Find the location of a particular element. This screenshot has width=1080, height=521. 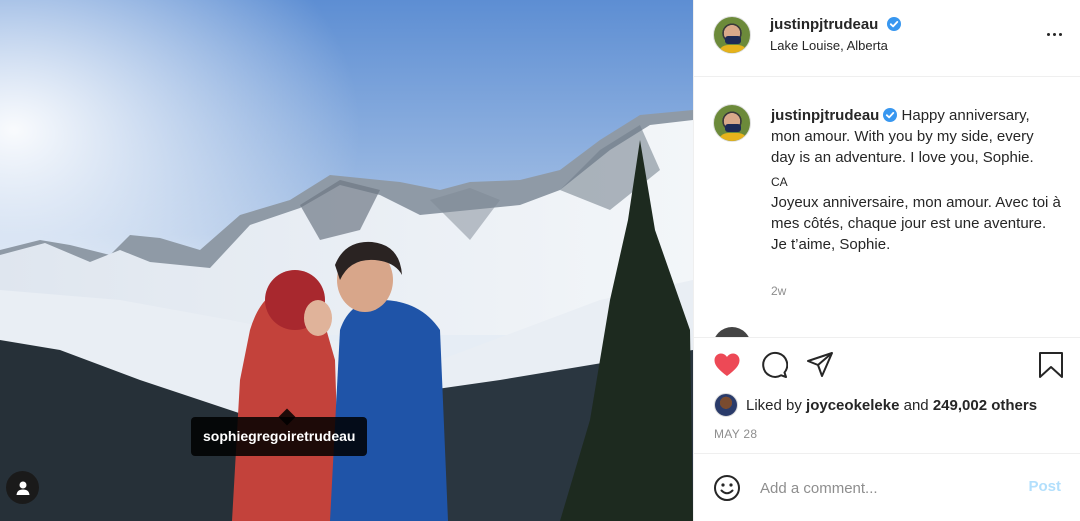

liker-avatar is located at coordinates (726, 405).